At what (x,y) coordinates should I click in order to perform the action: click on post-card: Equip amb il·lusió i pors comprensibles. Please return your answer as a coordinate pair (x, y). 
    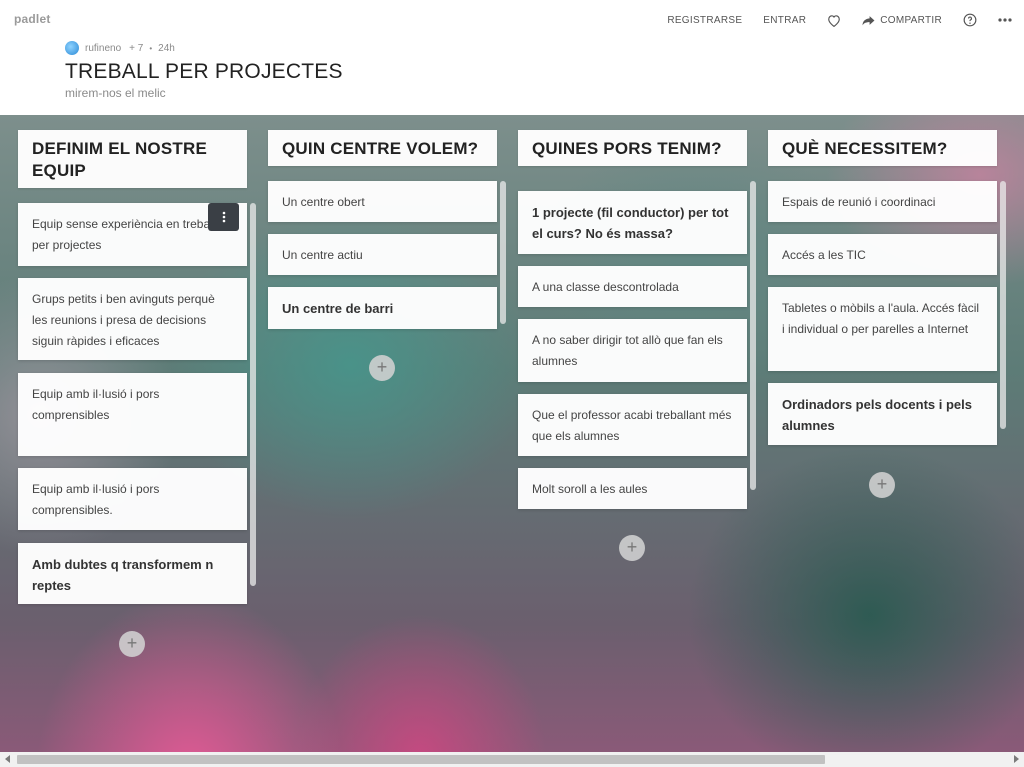
    Looking at the image, I should click on (132, 414).